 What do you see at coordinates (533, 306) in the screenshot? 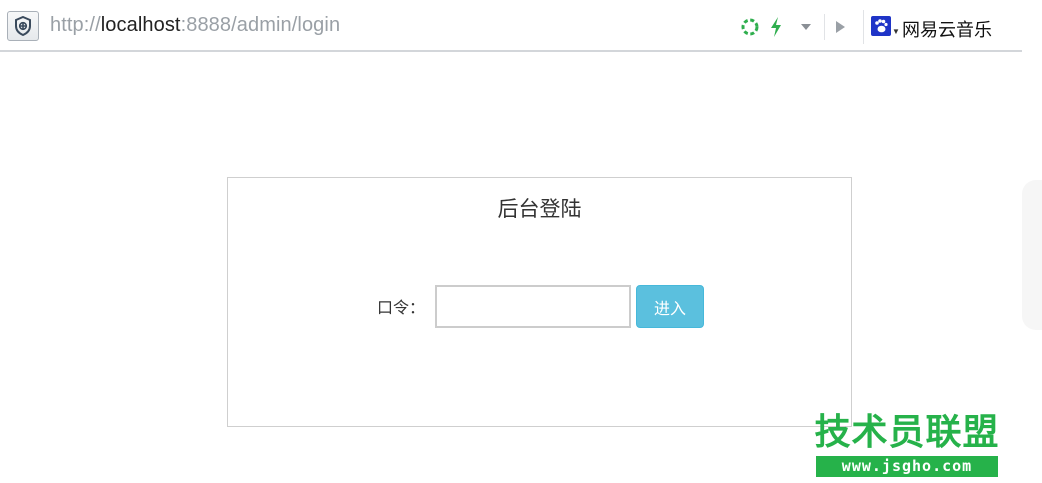
I see `password-input` at bounding box center [533, 306].